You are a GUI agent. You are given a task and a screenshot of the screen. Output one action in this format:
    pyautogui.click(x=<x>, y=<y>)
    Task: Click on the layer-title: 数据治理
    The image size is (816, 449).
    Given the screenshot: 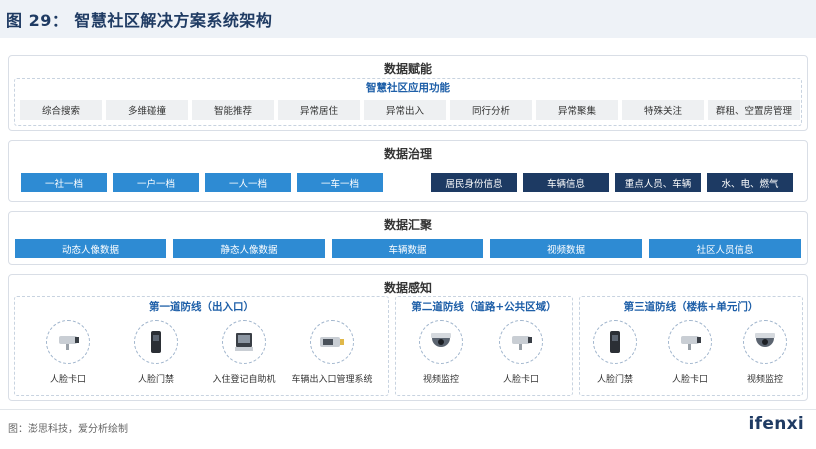 What is the action you would take?
    pyautogui.click(x=407, y=154)
    